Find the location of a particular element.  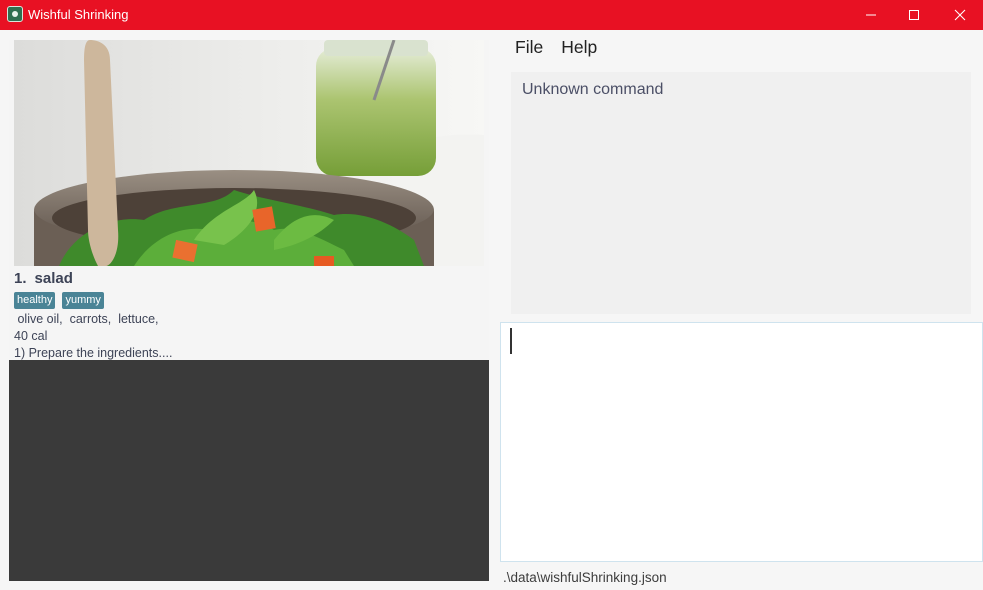

recipe-tags: healthy yummy is located at coordinates (59, 300).